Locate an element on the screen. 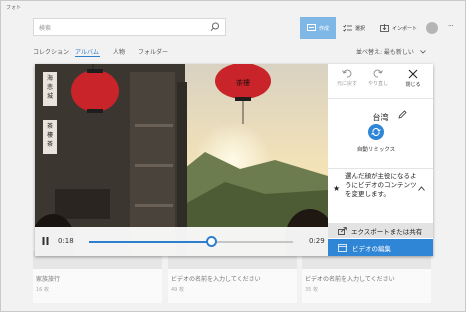 The height and width of the screenshot is (312, 466). close-label: 閉じる is located at coordinates (413, 85).